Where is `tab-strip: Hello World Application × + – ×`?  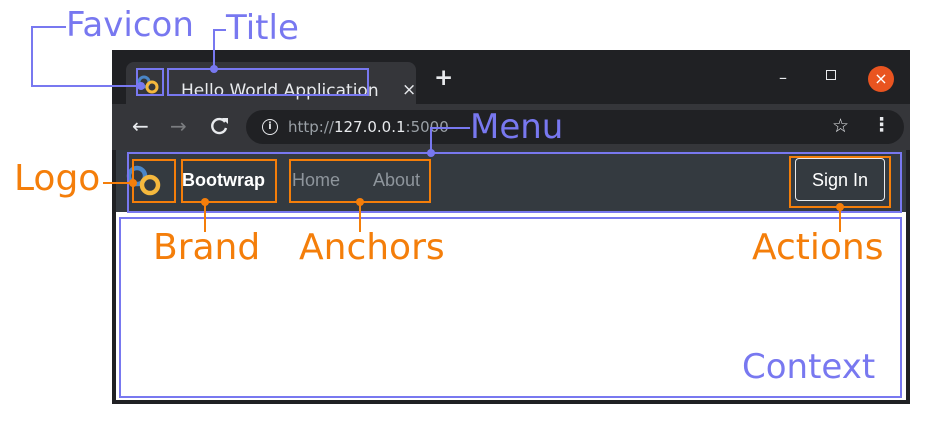
tab-strip: Hello World Application × + – × is located at coordinates (511, 77).